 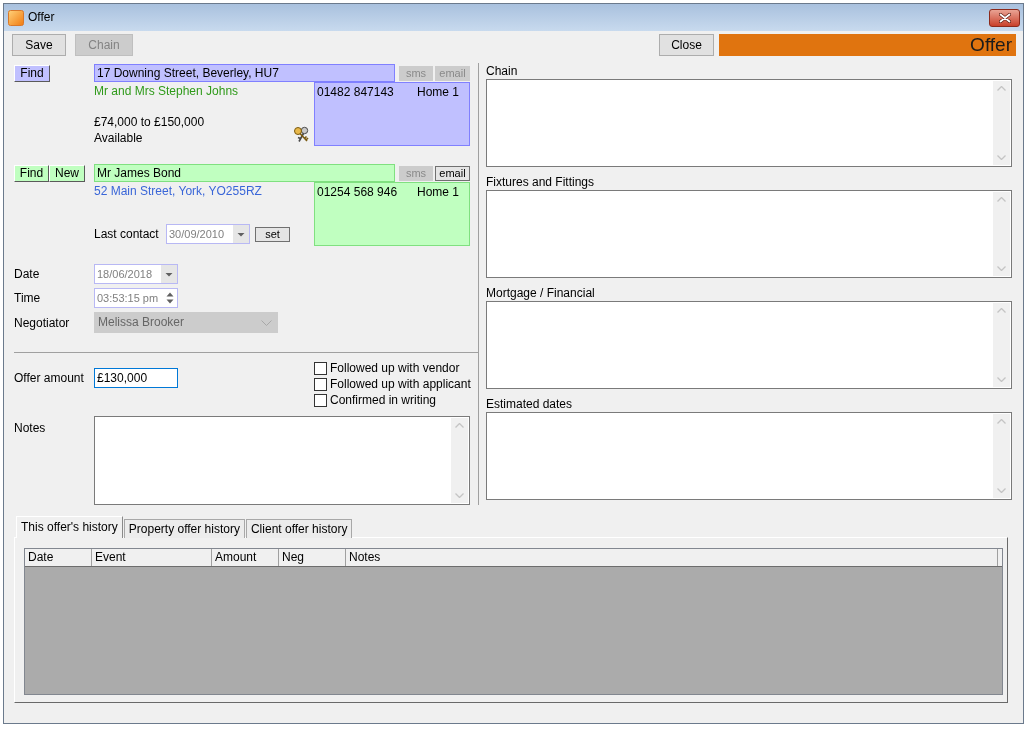 What do you see at coordinates (16, 17) in the screenshot?
I see `app-icon` at bounding box center [16, 17].